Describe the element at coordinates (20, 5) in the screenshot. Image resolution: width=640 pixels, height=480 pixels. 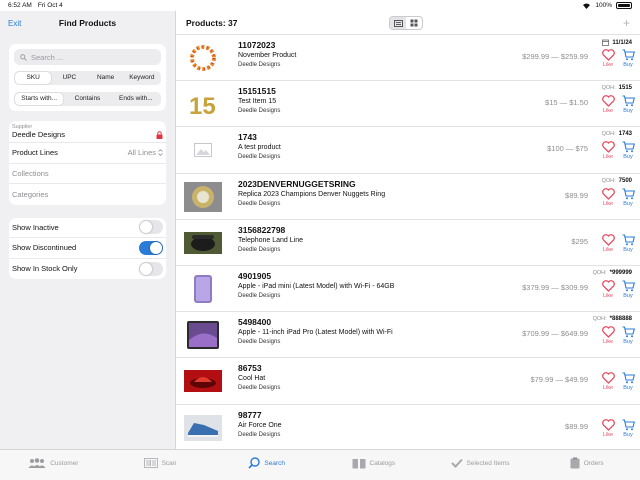
I see `status-time: 6:52 AM` at that location.